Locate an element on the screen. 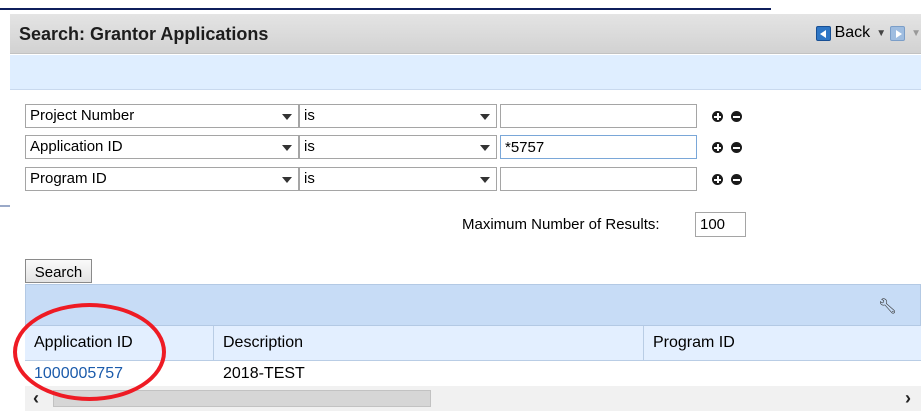  max-results-input is located at coordinates (720, 224).